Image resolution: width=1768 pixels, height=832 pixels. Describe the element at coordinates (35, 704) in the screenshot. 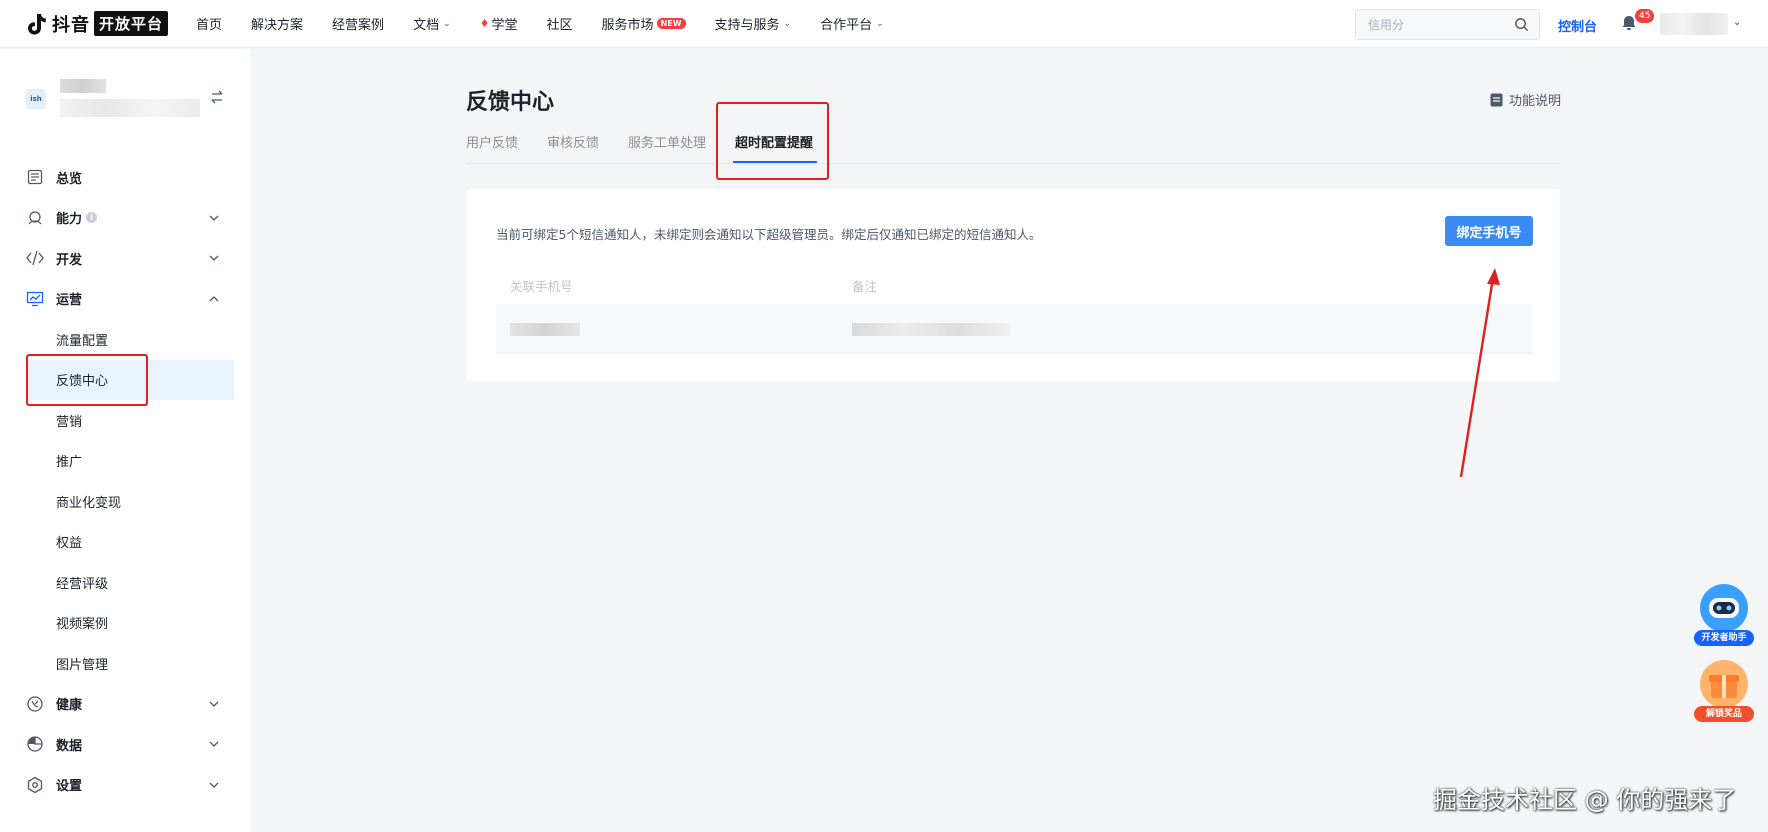

I see `health-icon` at that location.